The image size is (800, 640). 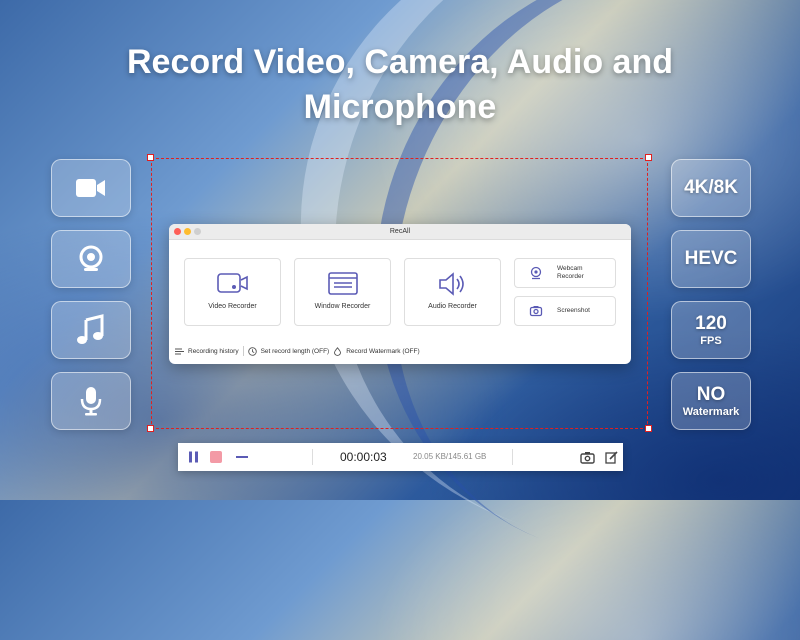 What do you see at coordinates (363, 457) in the screenshot?
I see `recording-timer: 00:00:03` at bounding box center [363, 457].